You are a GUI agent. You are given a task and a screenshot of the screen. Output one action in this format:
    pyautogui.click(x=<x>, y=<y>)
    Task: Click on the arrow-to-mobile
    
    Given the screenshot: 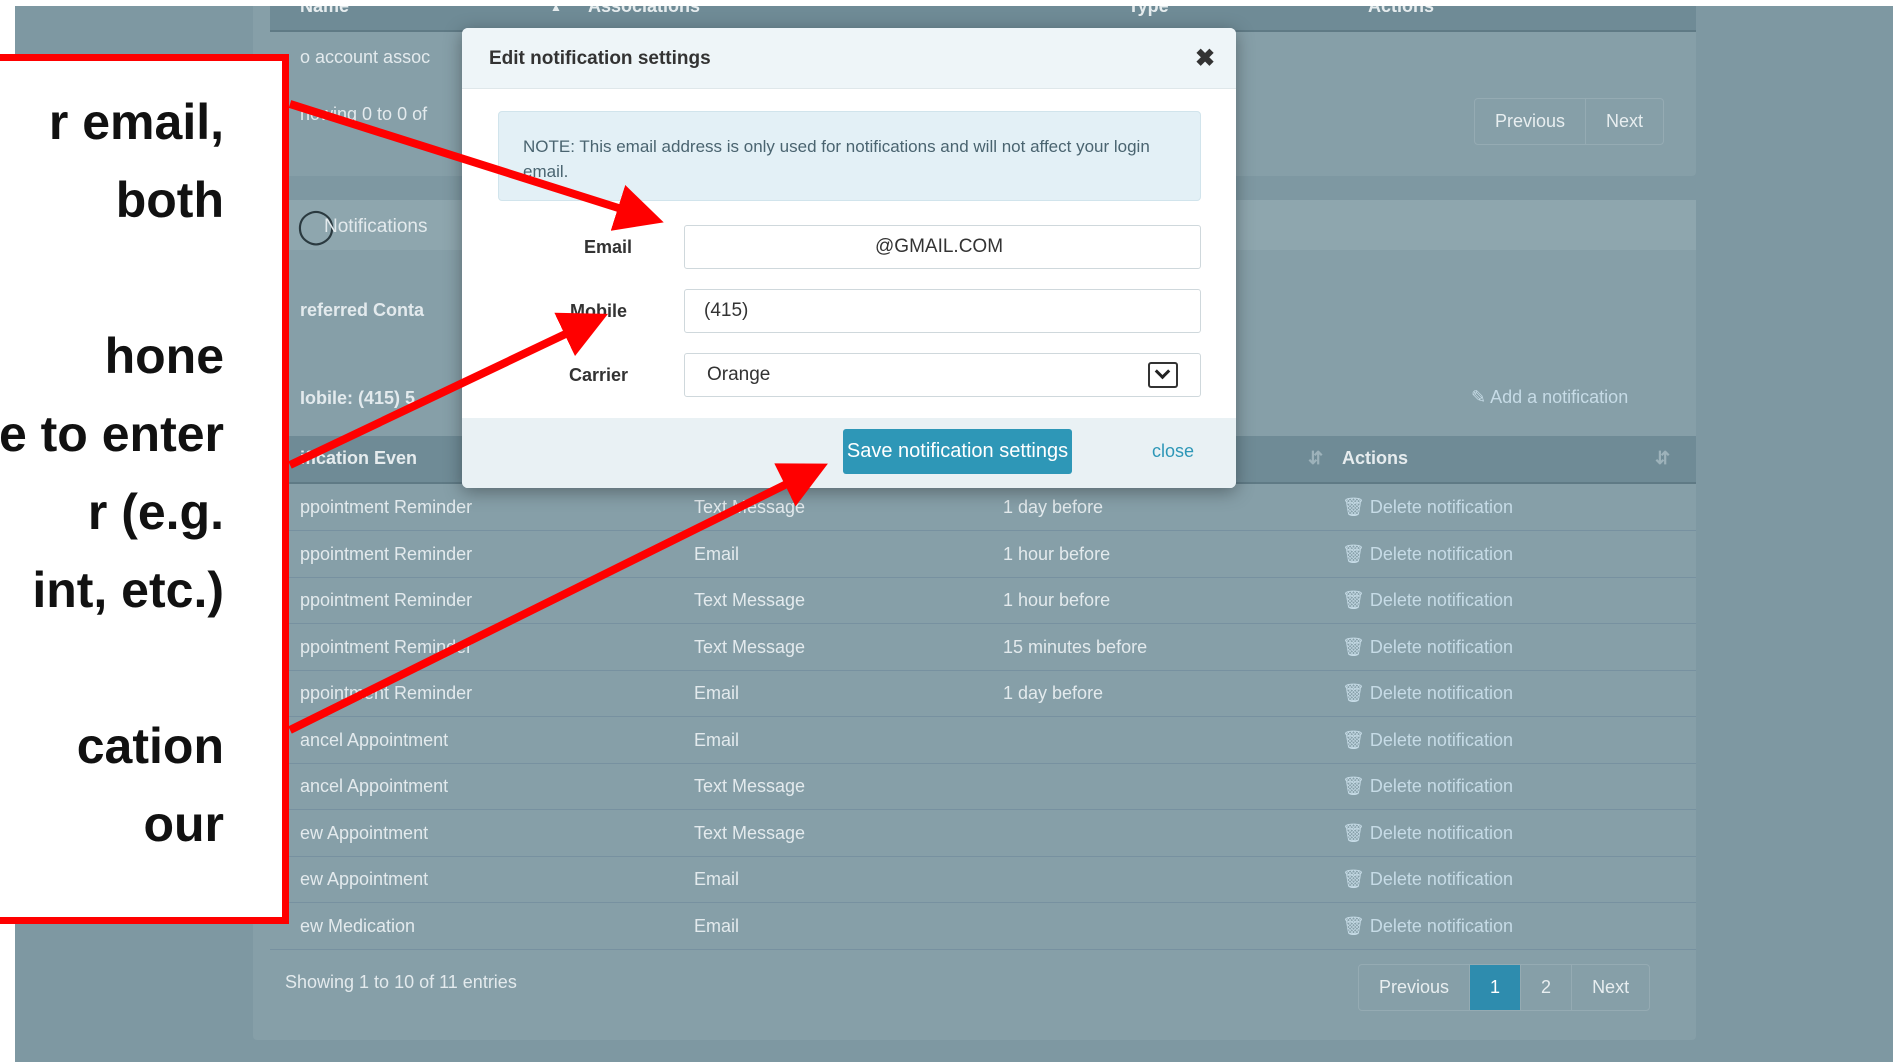 What is the action you would take?
    pyautogui.click(x=448, y=390)
    